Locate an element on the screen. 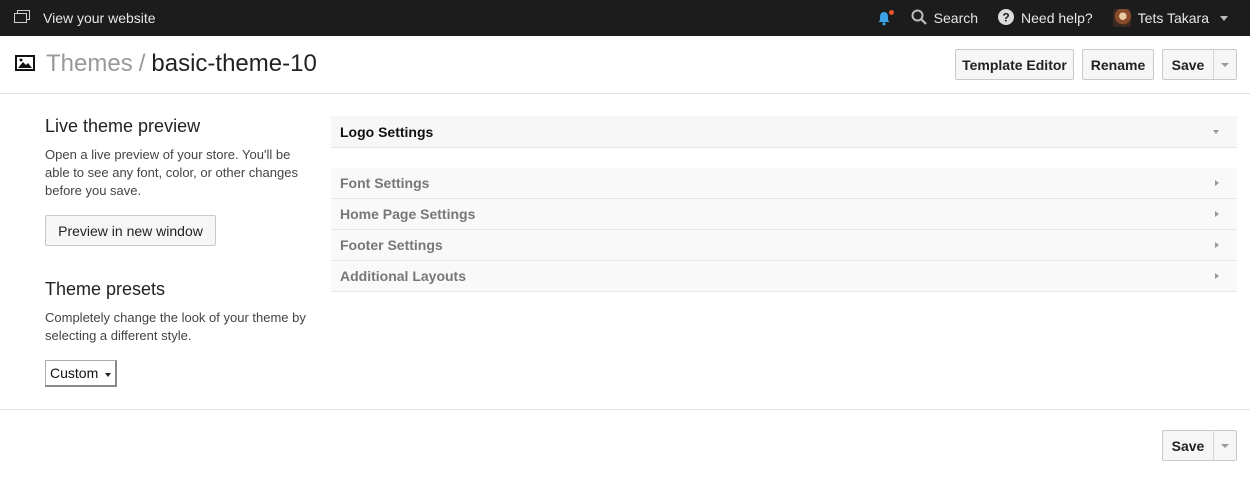 This screenshot has width=1250, height=478. section-label: Logo Settings is located at coordinates (387, 131).